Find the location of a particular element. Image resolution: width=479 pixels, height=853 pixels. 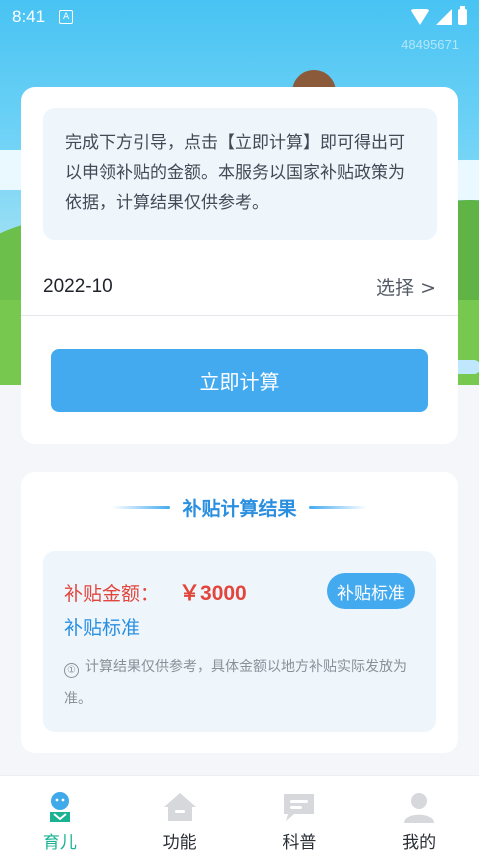

info-icon: ① is located at coordinates (71, 670).